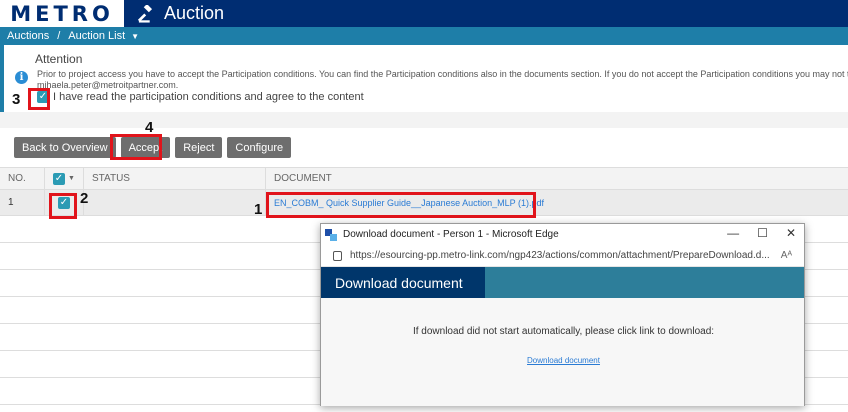 The image size is (848, 412). Describe the element at coordinates (22, 178) in the screenshot. I see `header-no: NO.` at that location.